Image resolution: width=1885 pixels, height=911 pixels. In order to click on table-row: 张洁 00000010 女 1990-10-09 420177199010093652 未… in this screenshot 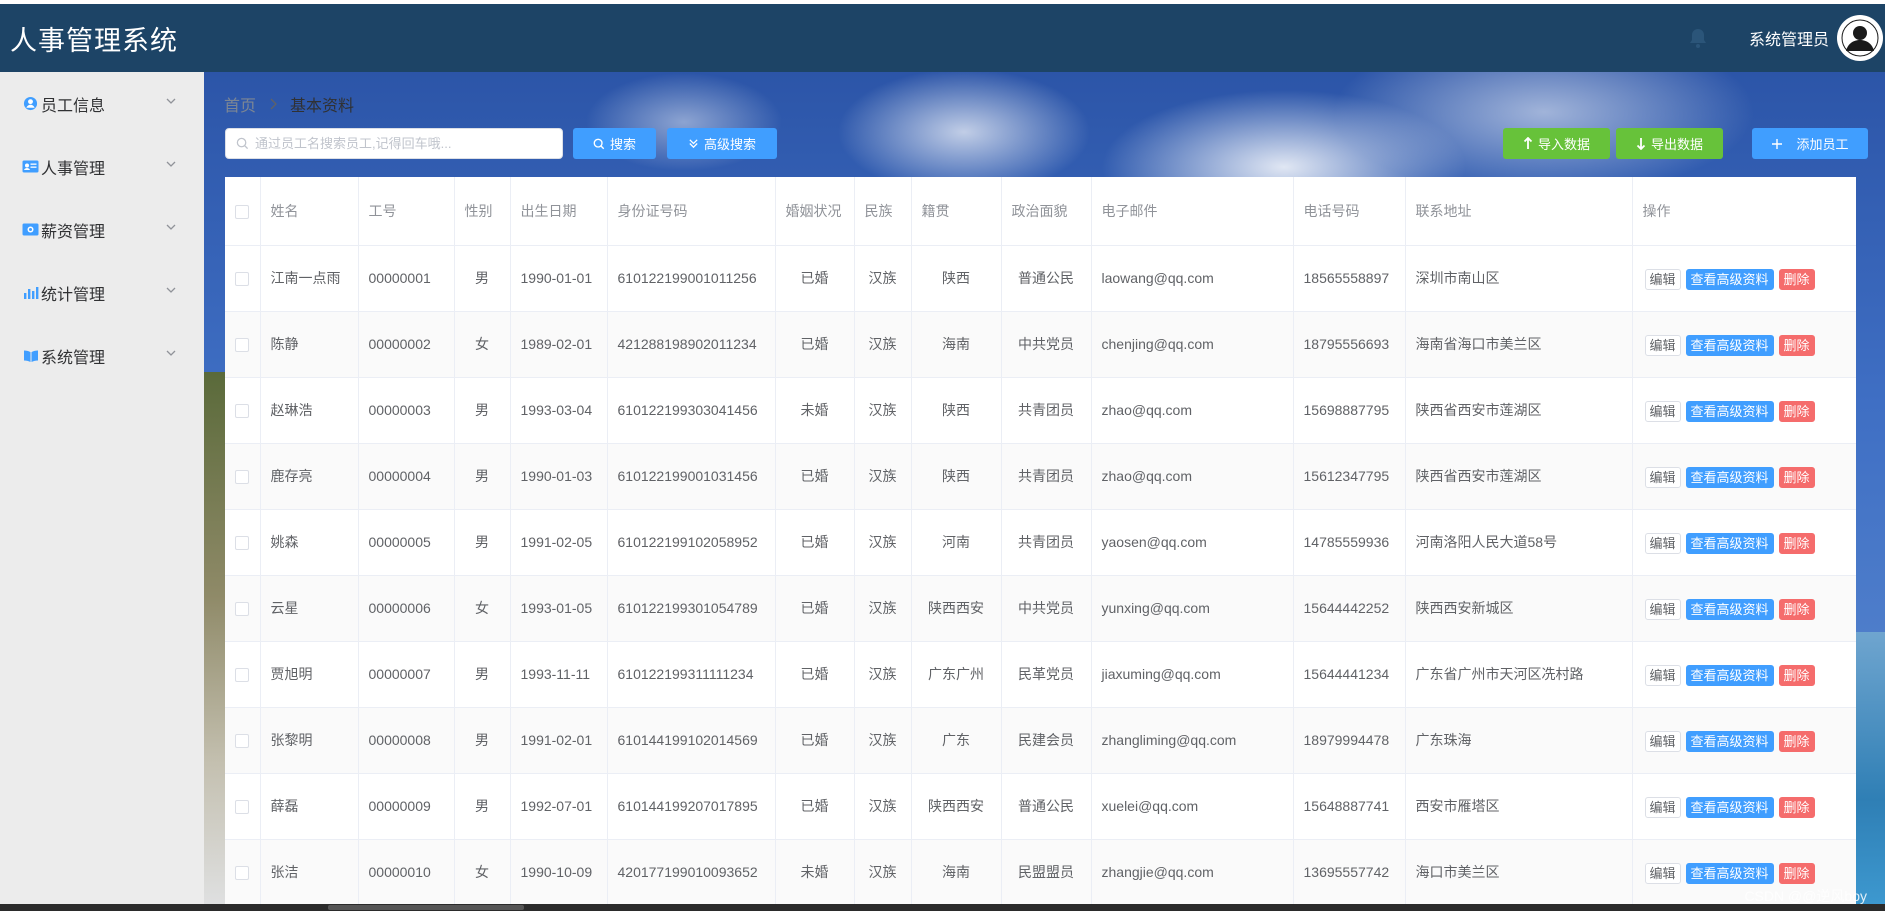, I will do `click(1040, 871)`.